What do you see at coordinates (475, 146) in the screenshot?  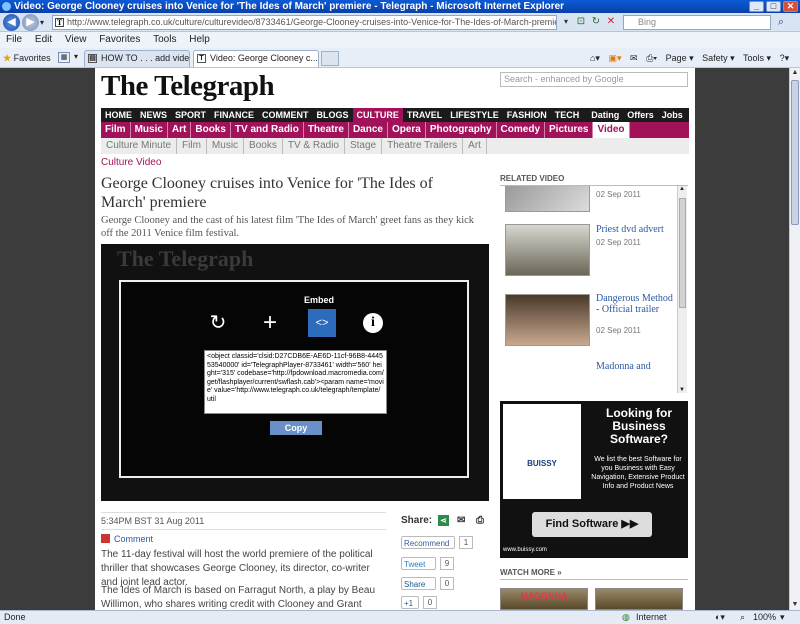 I see `subnav-art: Art` at bounding box center [475, 146].